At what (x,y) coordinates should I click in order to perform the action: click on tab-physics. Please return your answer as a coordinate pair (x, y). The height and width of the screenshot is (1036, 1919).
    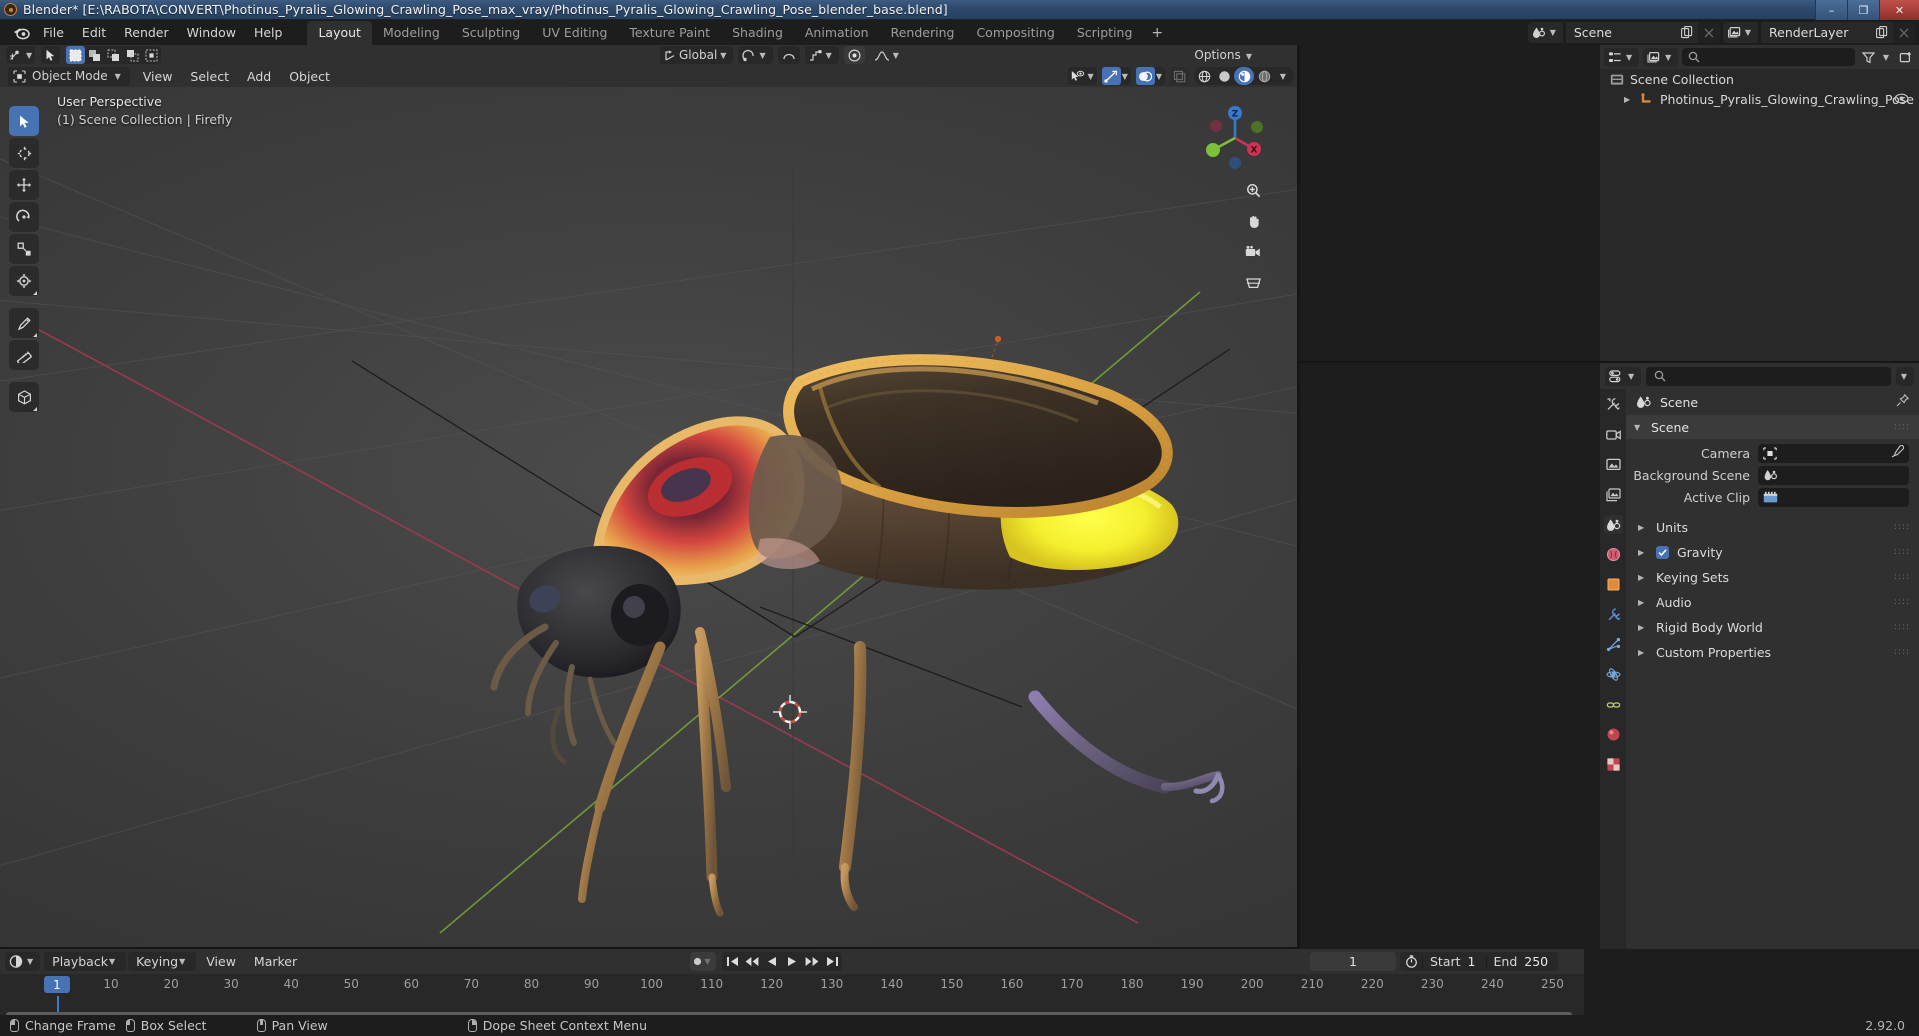
    Looking at the image, I should click on (1613, 674).